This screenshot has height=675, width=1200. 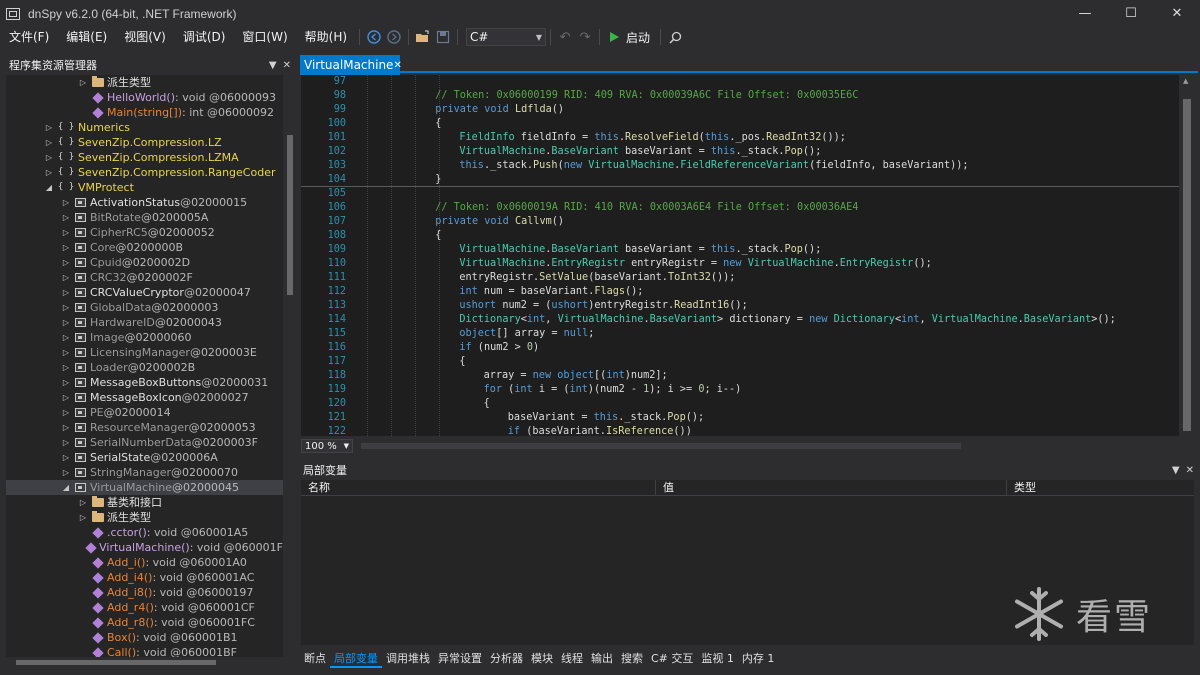 I want to click on code-line: 122 if (baseVariant.IsReference()), so click(x=740, y=430).